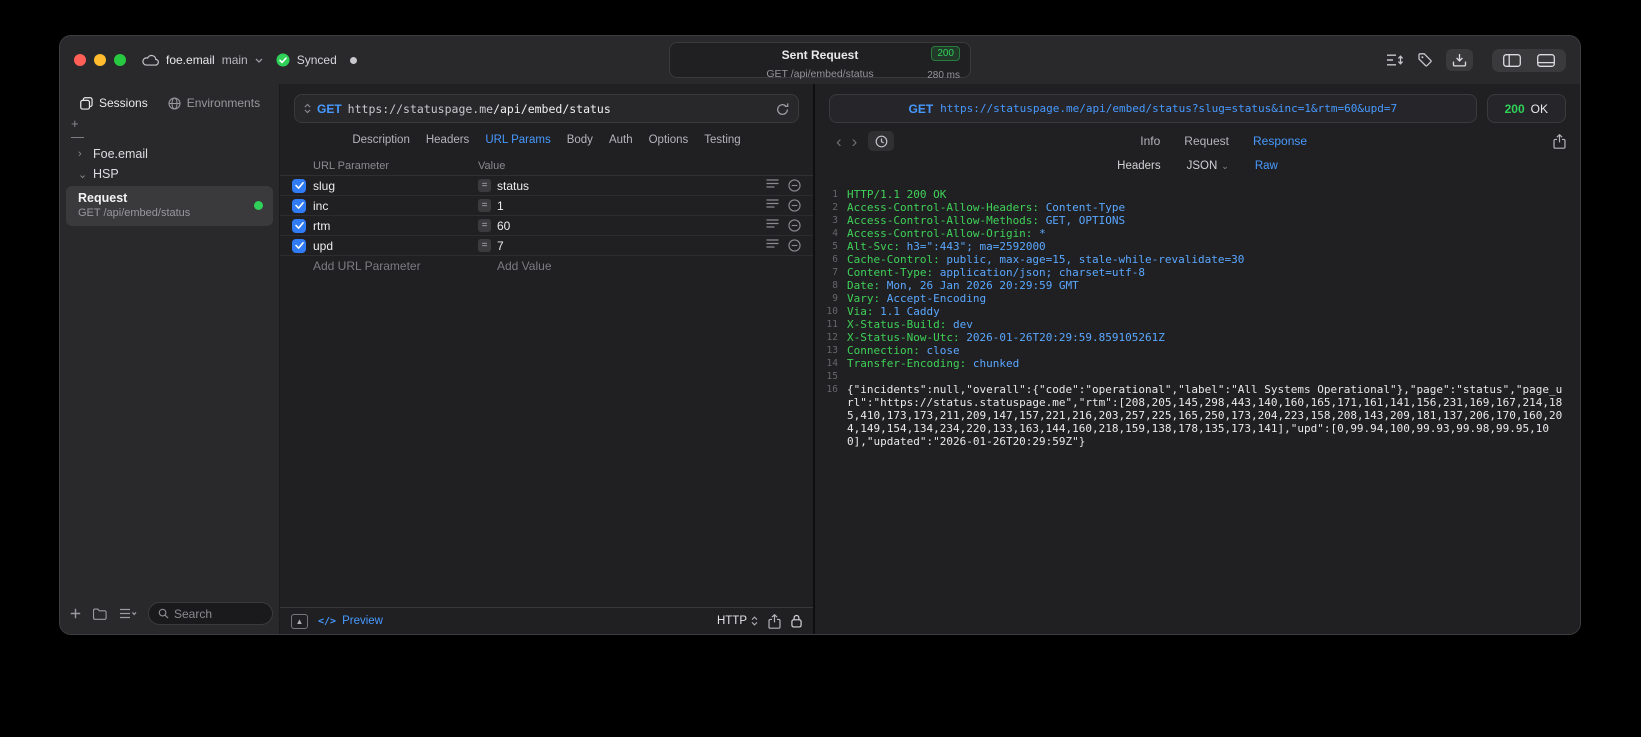 This screenshot has height=737, width=1641. Describe the element at coordinates (381, 140) in the screenshot. I see `tab-description: Description` at that location.